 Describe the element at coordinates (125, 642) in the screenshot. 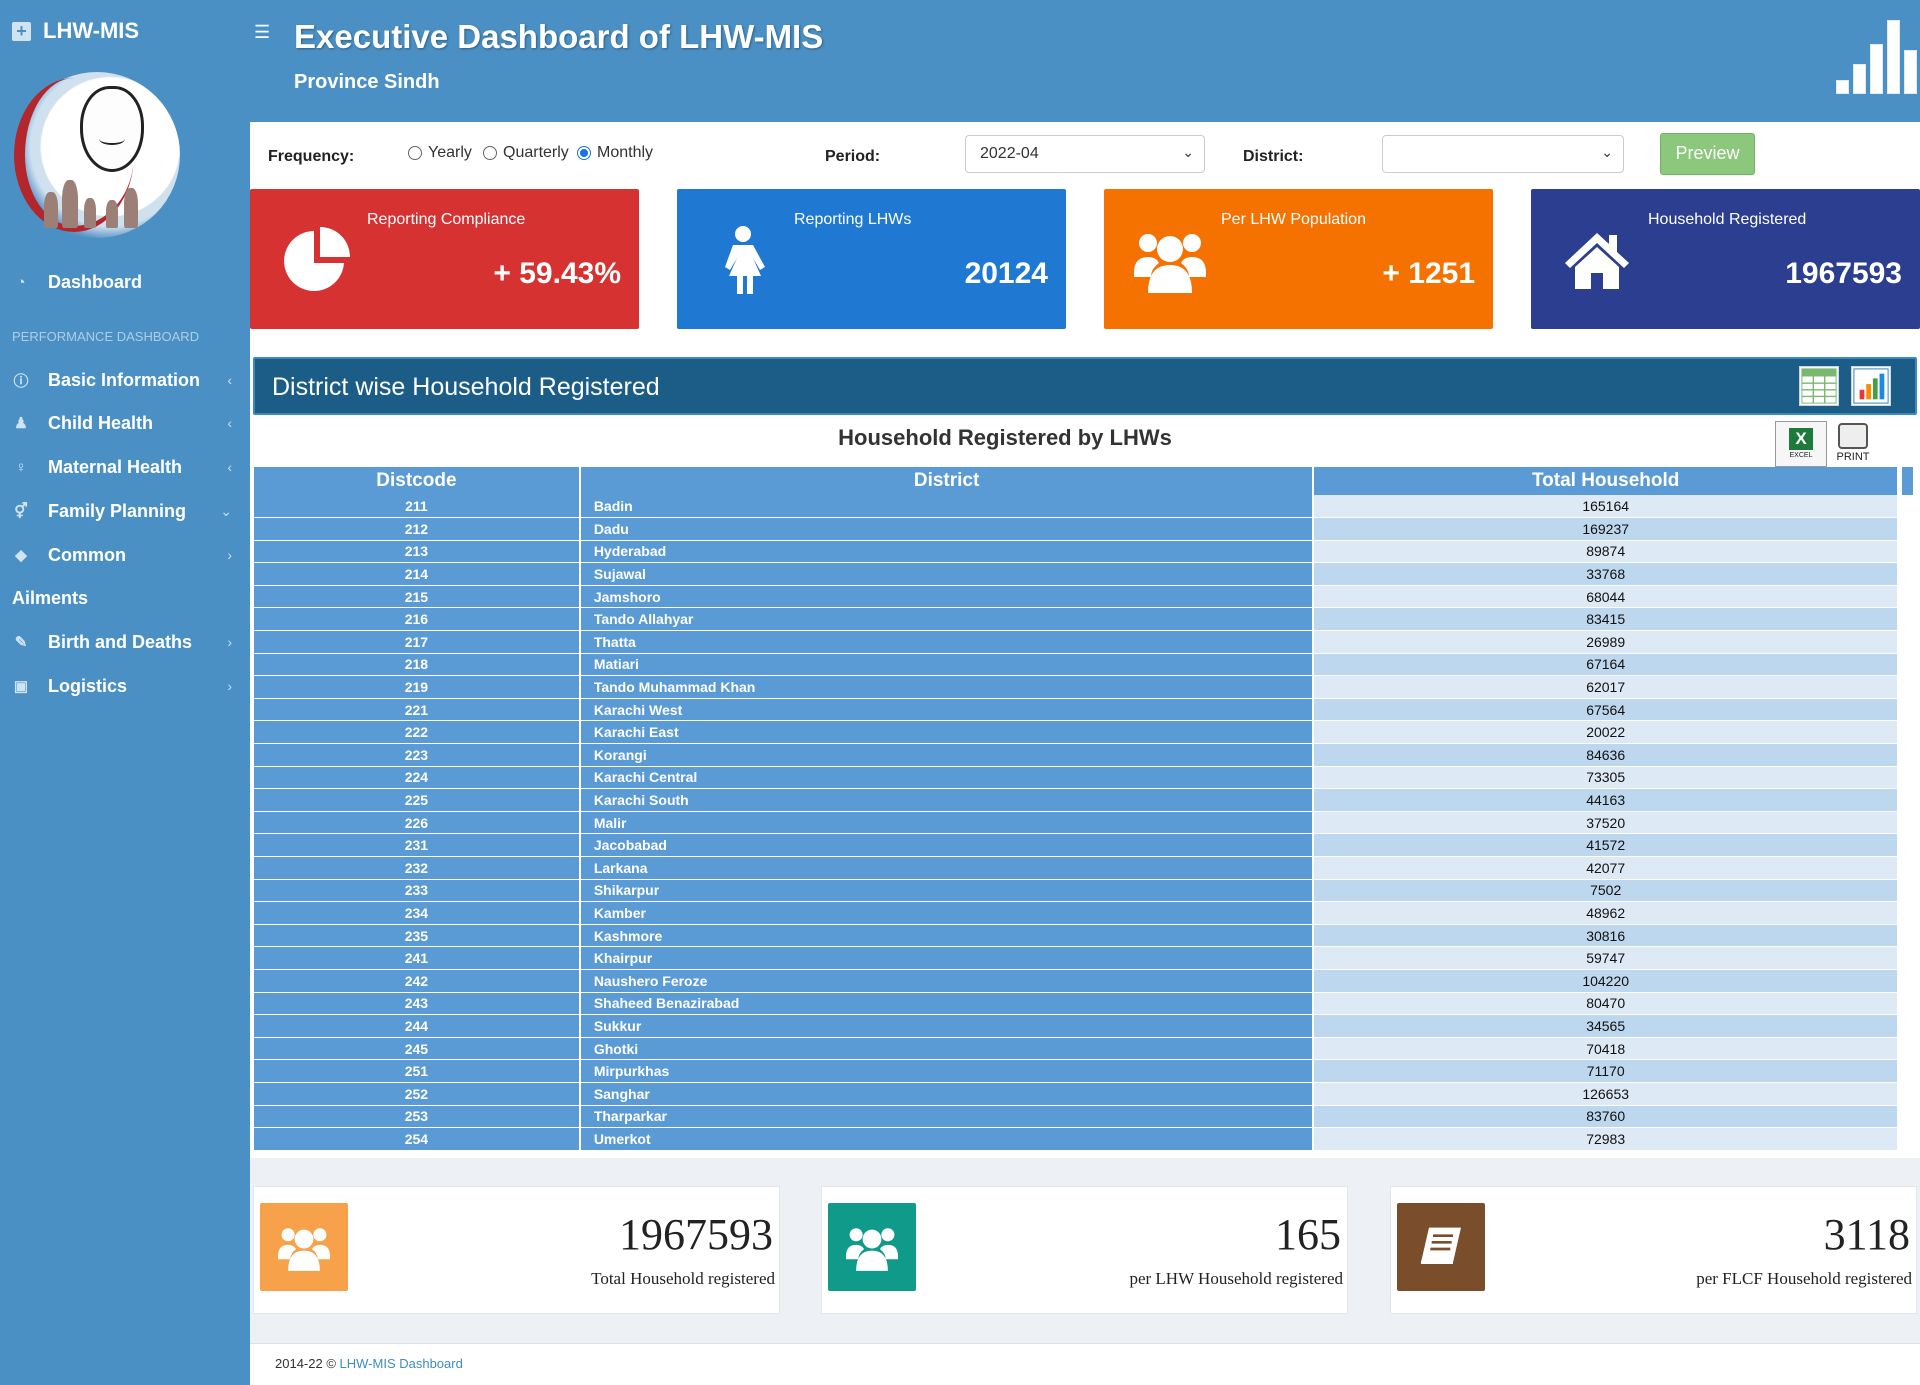

I see `sidebar-item-birth-and-deaths: ✎ Birth and Deaths ›` at that location.